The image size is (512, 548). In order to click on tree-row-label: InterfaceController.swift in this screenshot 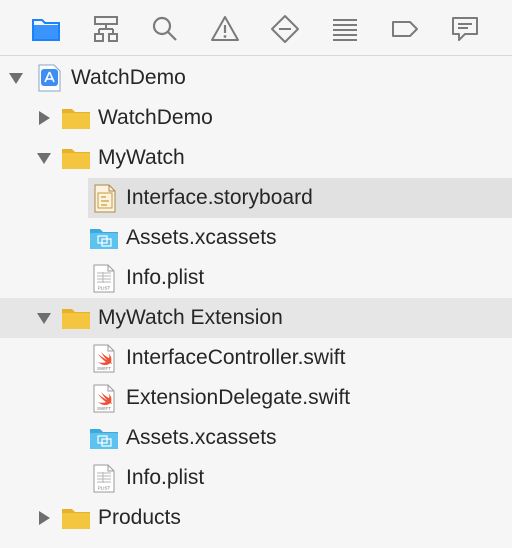, I will do `click(236, 357)`.